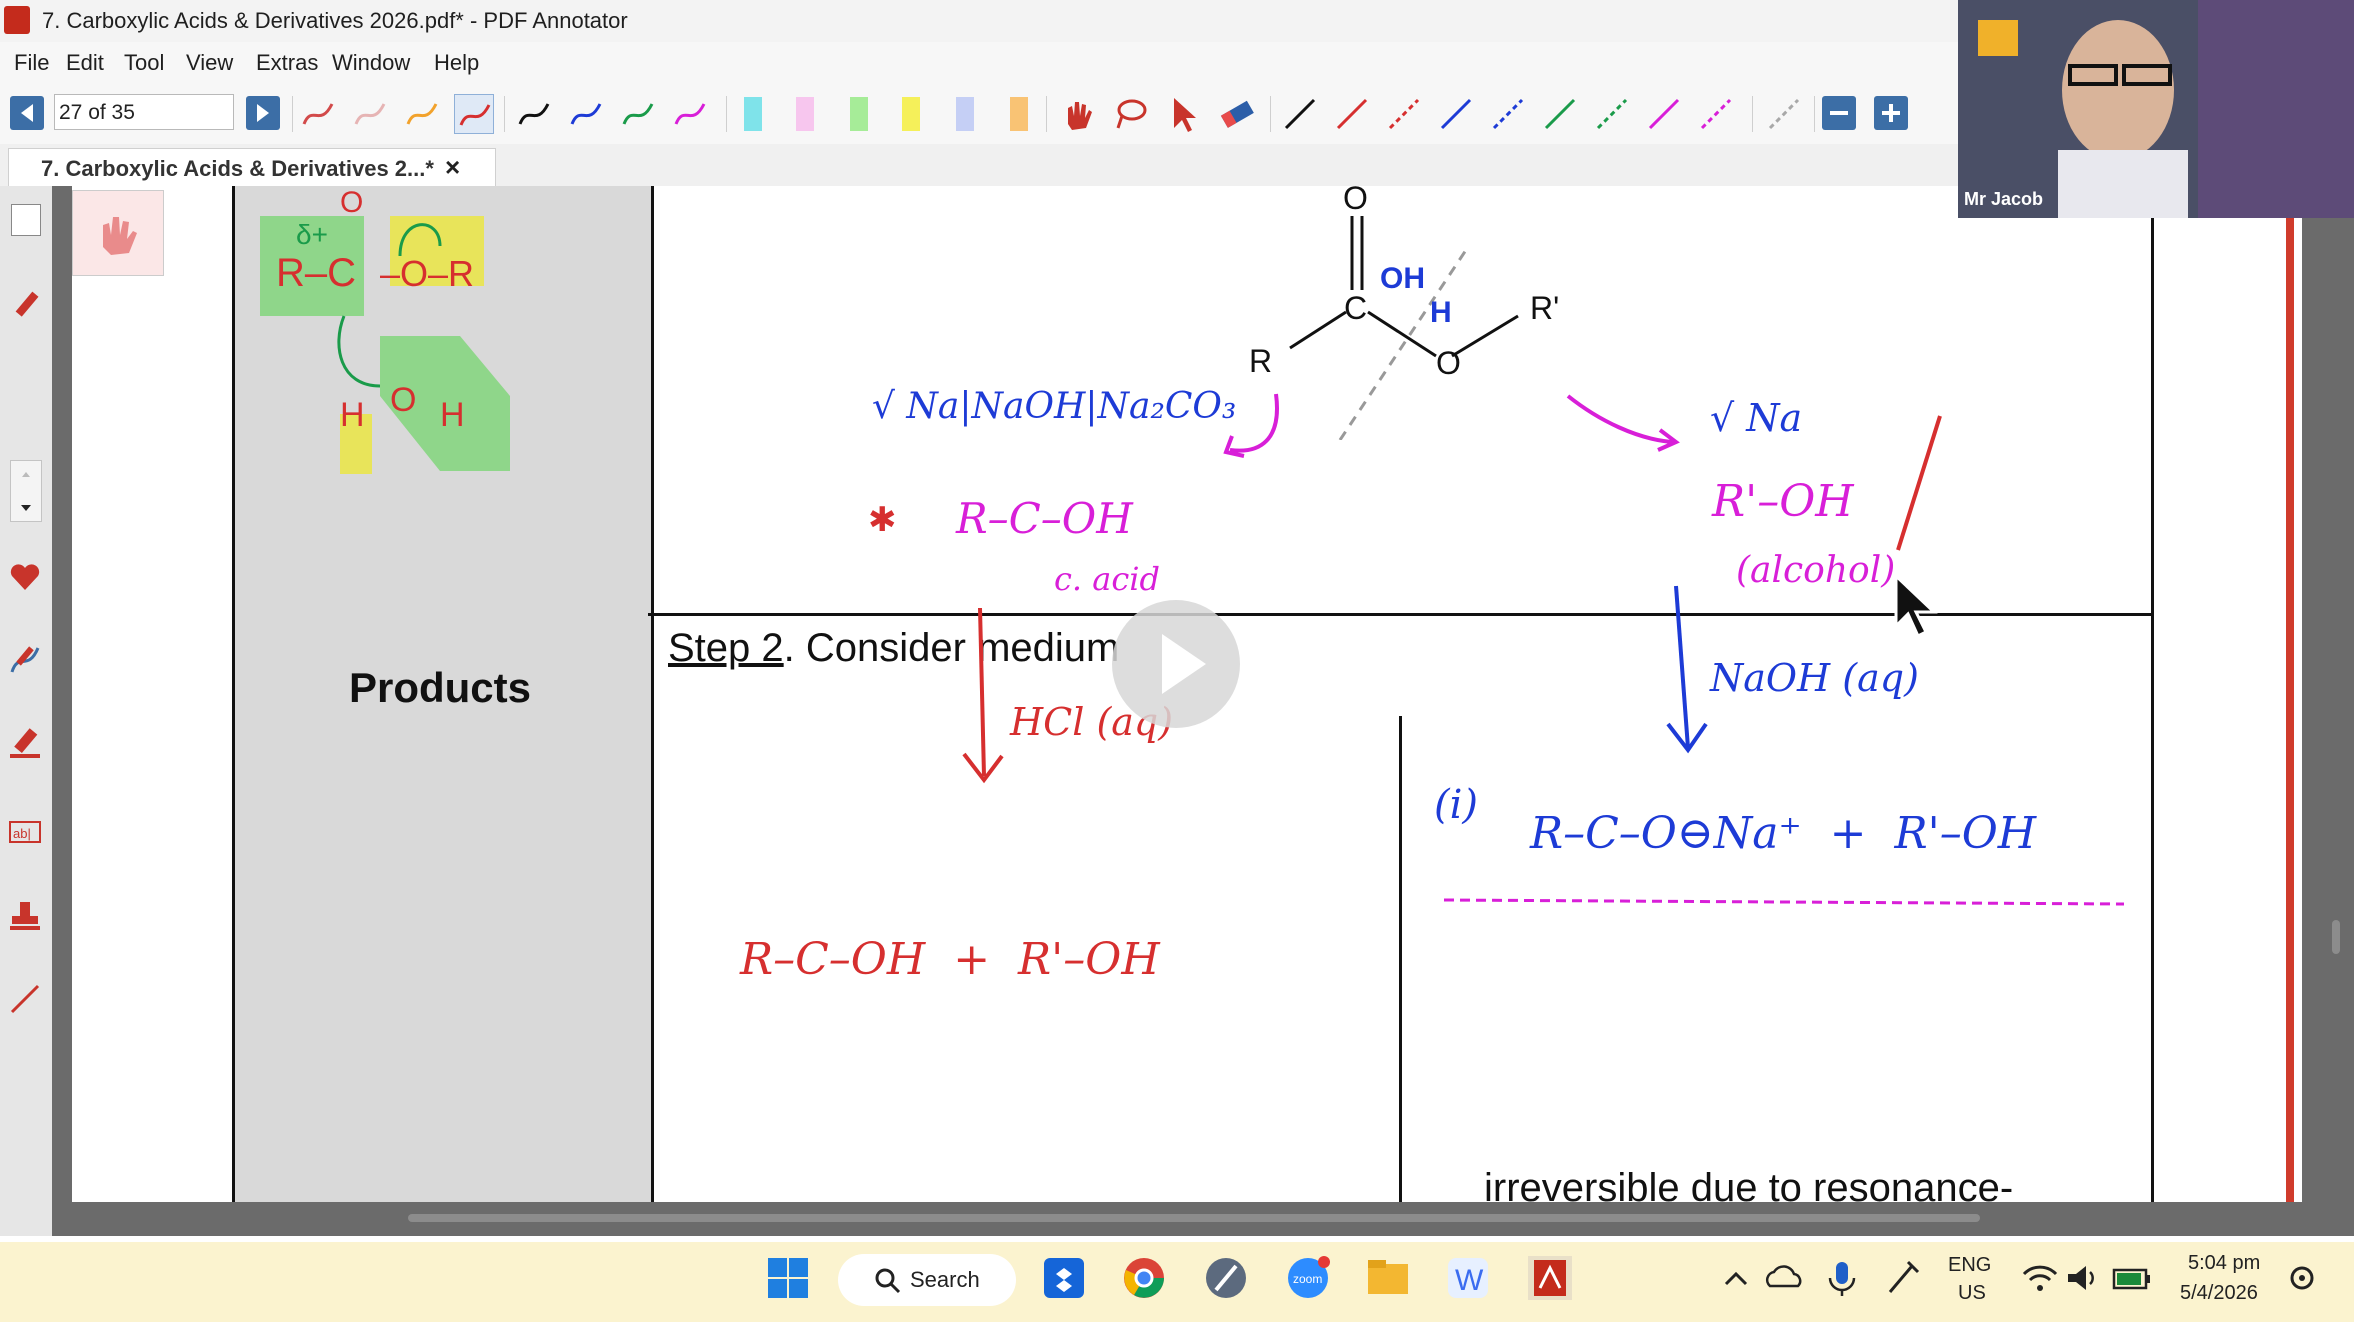 This screenshot has height=1322, width=2354. Describe the element at coordinates (371, 63) in the screenshot. I see `menu-window: Window` at that location.